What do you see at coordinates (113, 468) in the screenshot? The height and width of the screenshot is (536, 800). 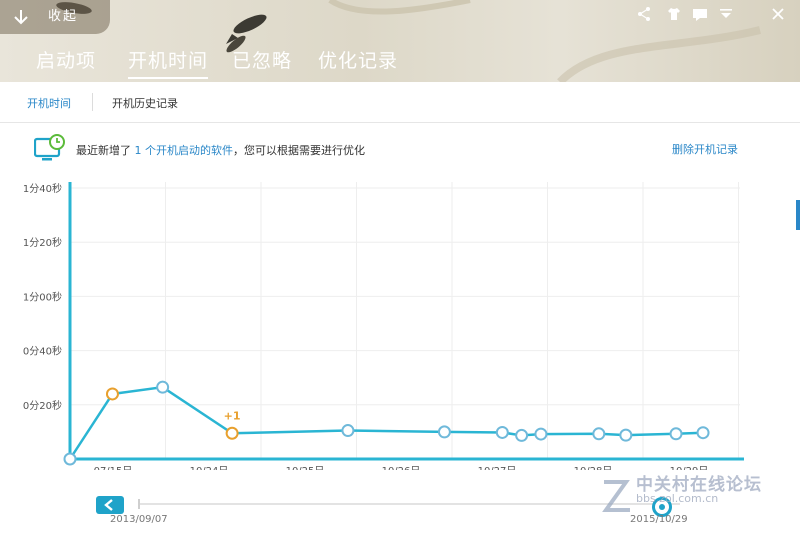 I see `x-tick-label: 07/15日` at bounding box center [113, 468].